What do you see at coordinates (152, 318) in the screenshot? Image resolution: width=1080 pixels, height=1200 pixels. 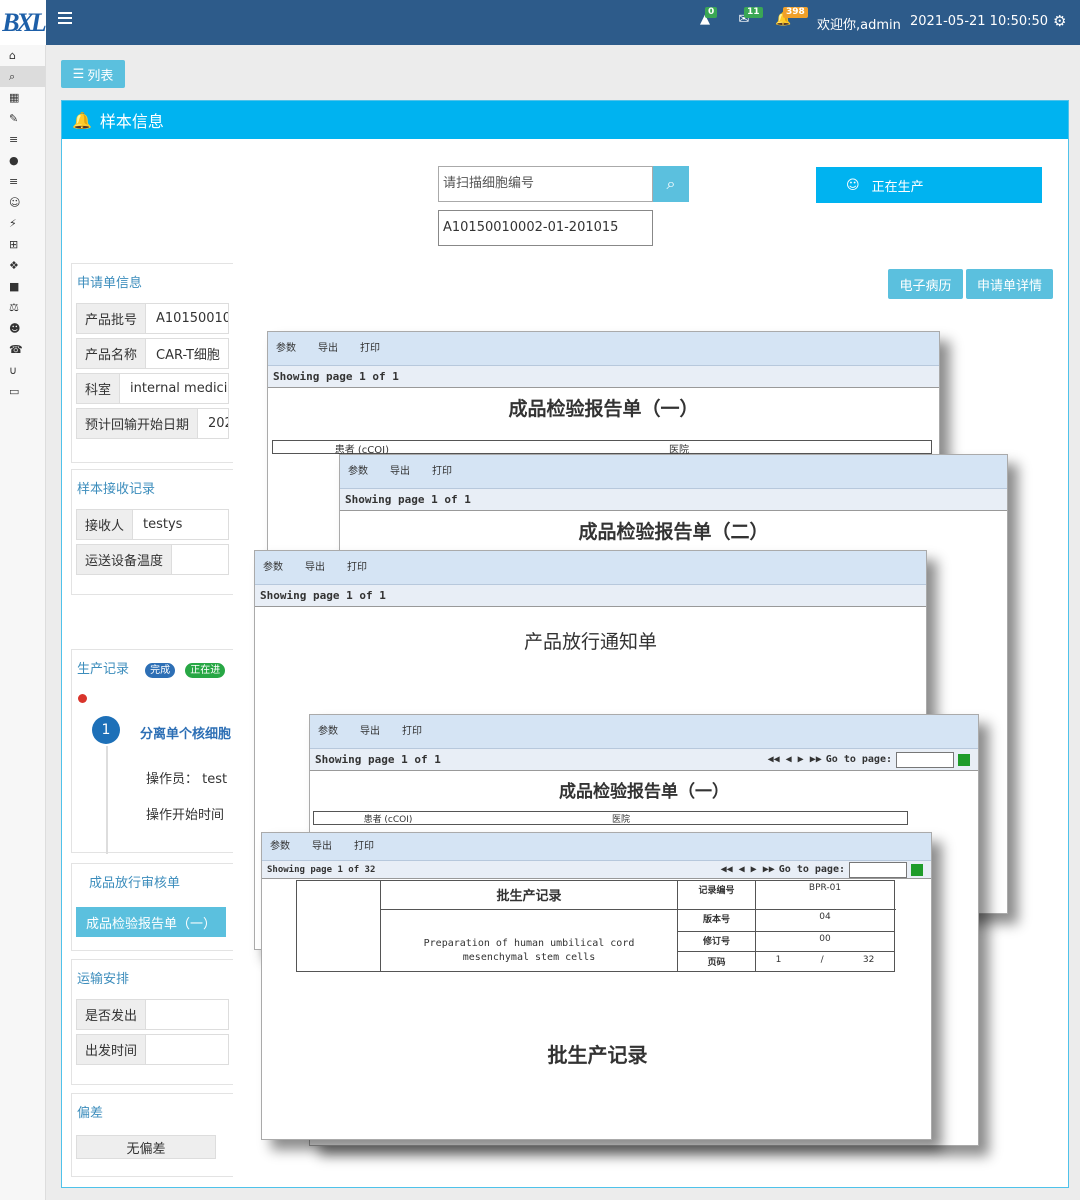 I see `field-row: 产品批号A101500100` at bounding box center [152, 318].